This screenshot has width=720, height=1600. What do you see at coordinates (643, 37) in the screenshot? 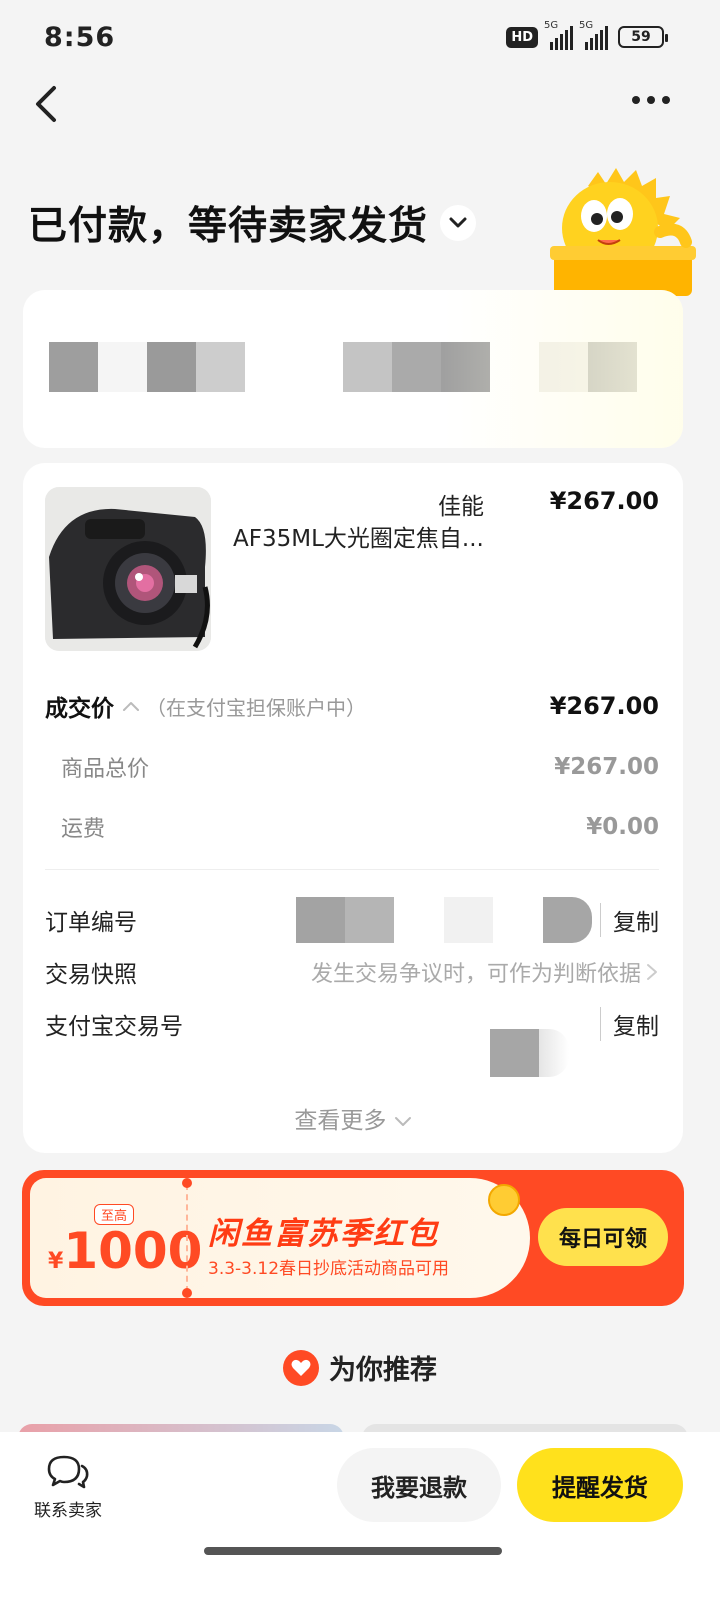
I see `battery-icon: 59` at bounding box center [643, 37].